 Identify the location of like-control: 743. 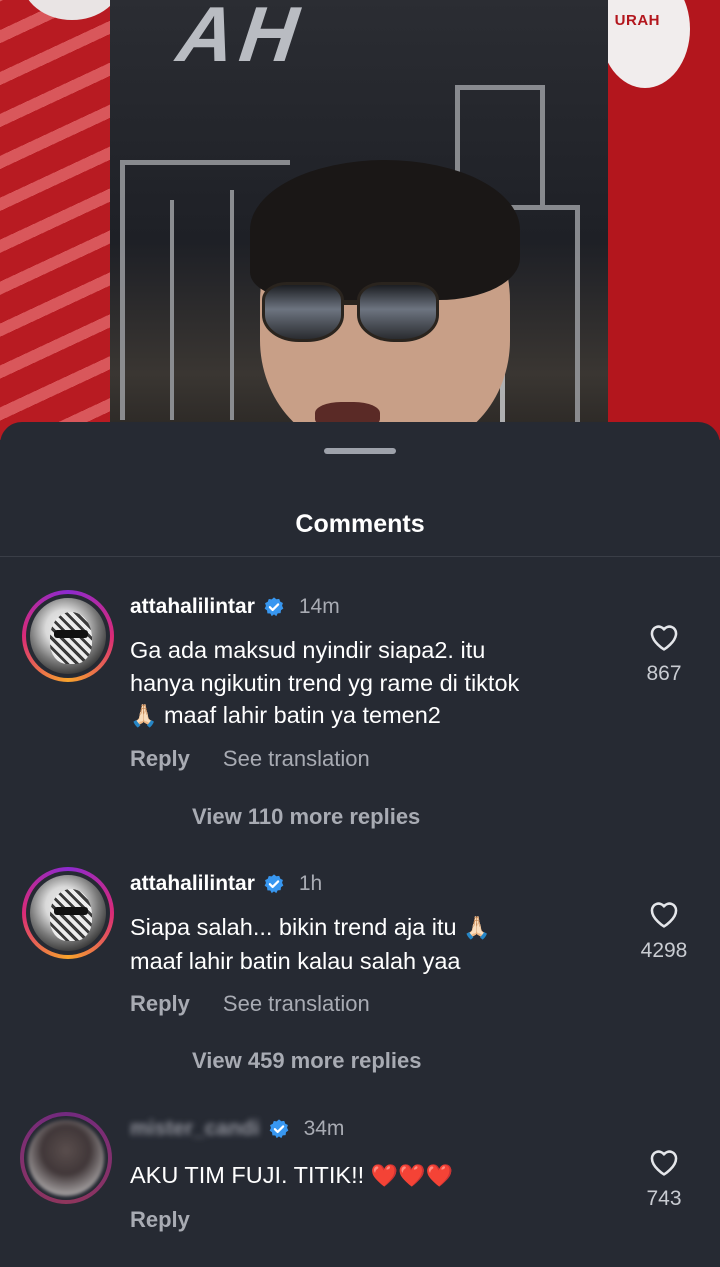
(664, 1178).